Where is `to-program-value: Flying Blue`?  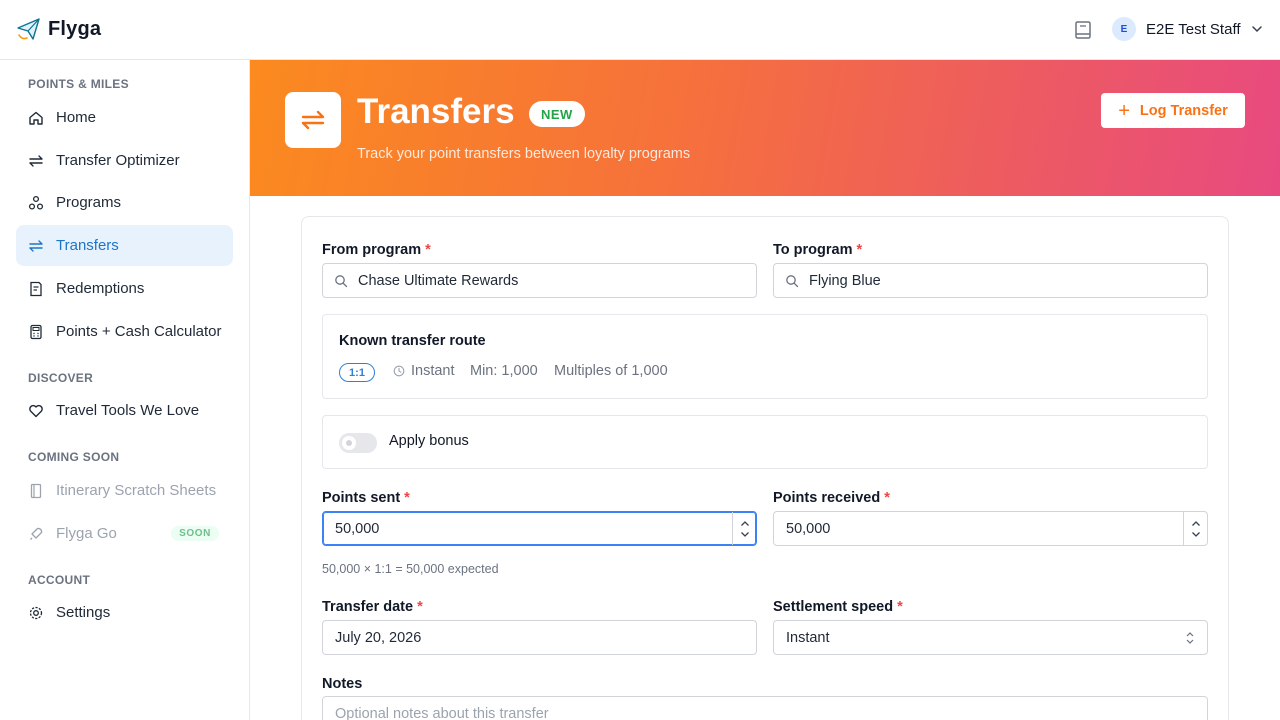 to-program-value: Flying Blue is located at coordinates (845, 280).